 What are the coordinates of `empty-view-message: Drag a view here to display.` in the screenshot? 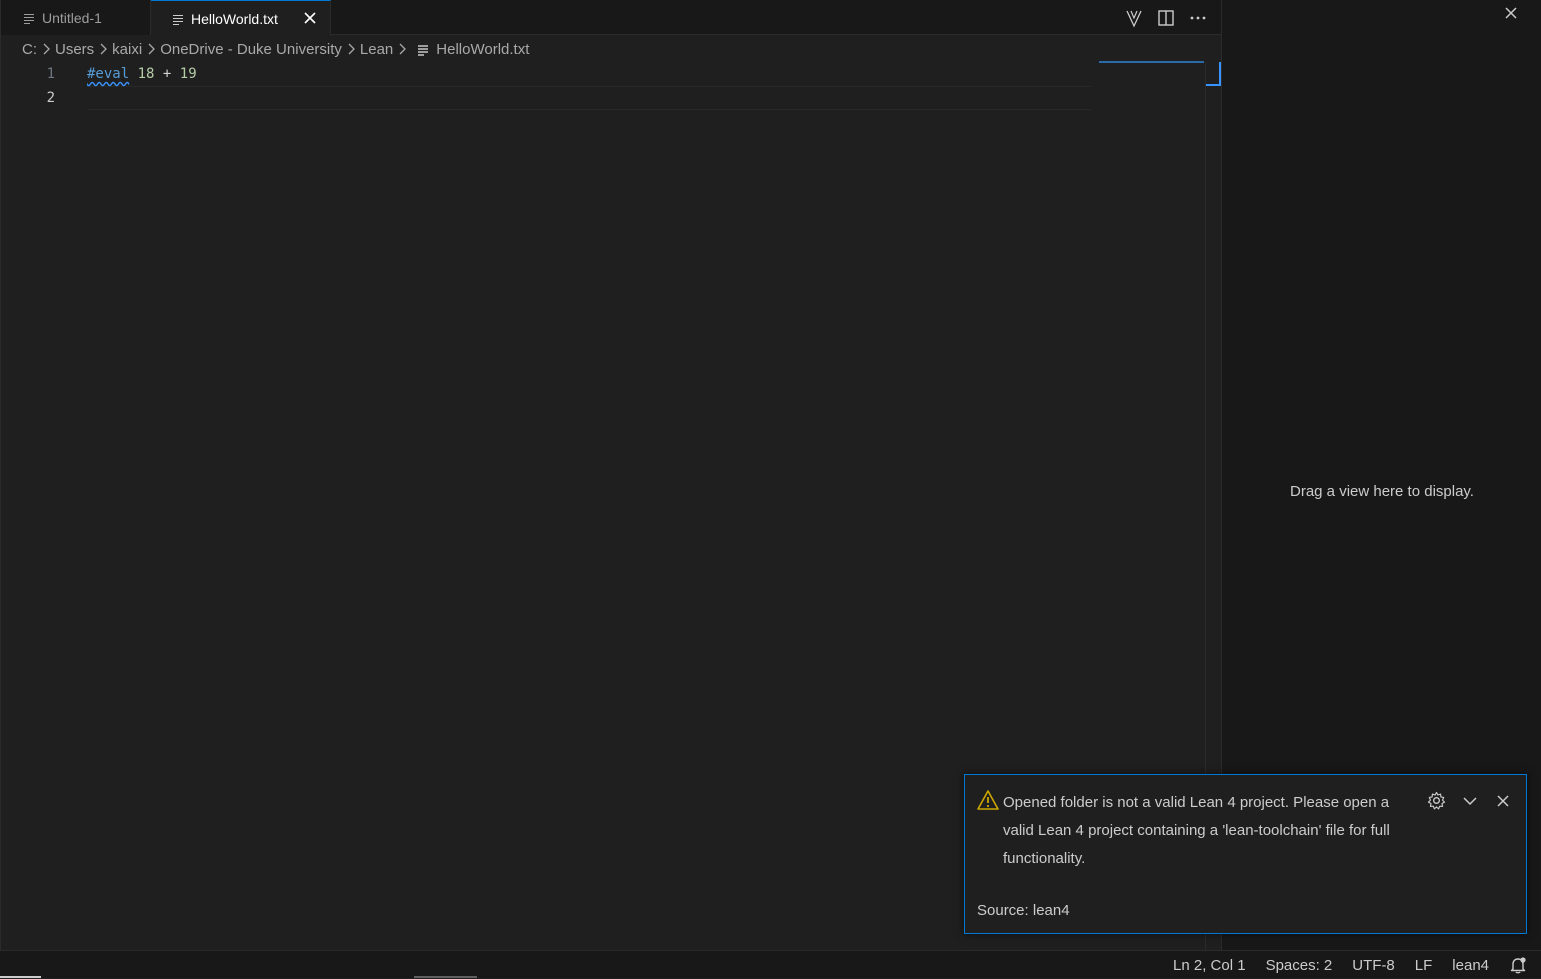 It's located at (1382, 491).